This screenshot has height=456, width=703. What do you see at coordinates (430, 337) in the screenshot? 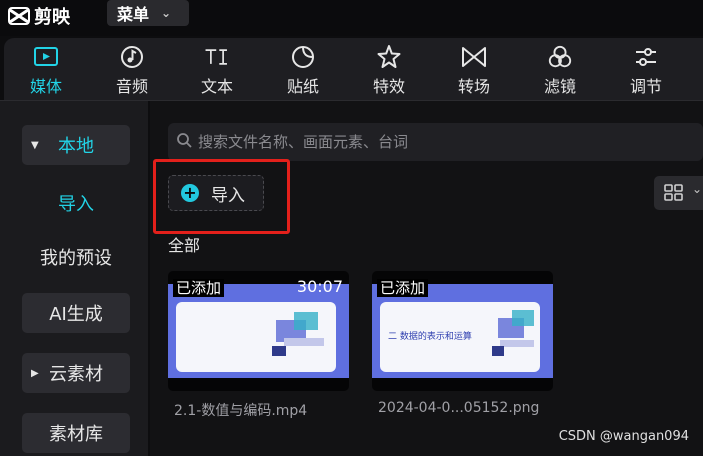
I see `slide-title-text: 二 数据的表示和运算` at bounding box center [430, 337].